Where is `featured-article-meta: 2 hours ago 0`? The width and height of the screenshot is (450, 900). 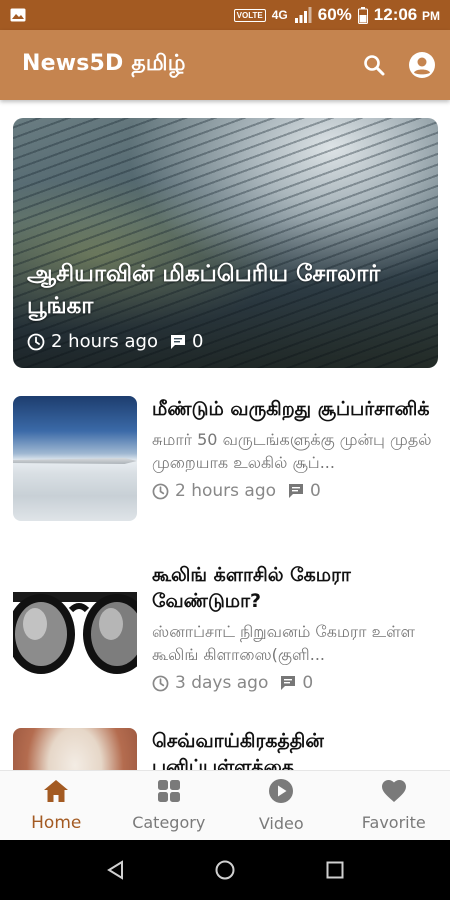
featured-article-meta: 2 hours ago 0 is located at coordinates (115, 341).